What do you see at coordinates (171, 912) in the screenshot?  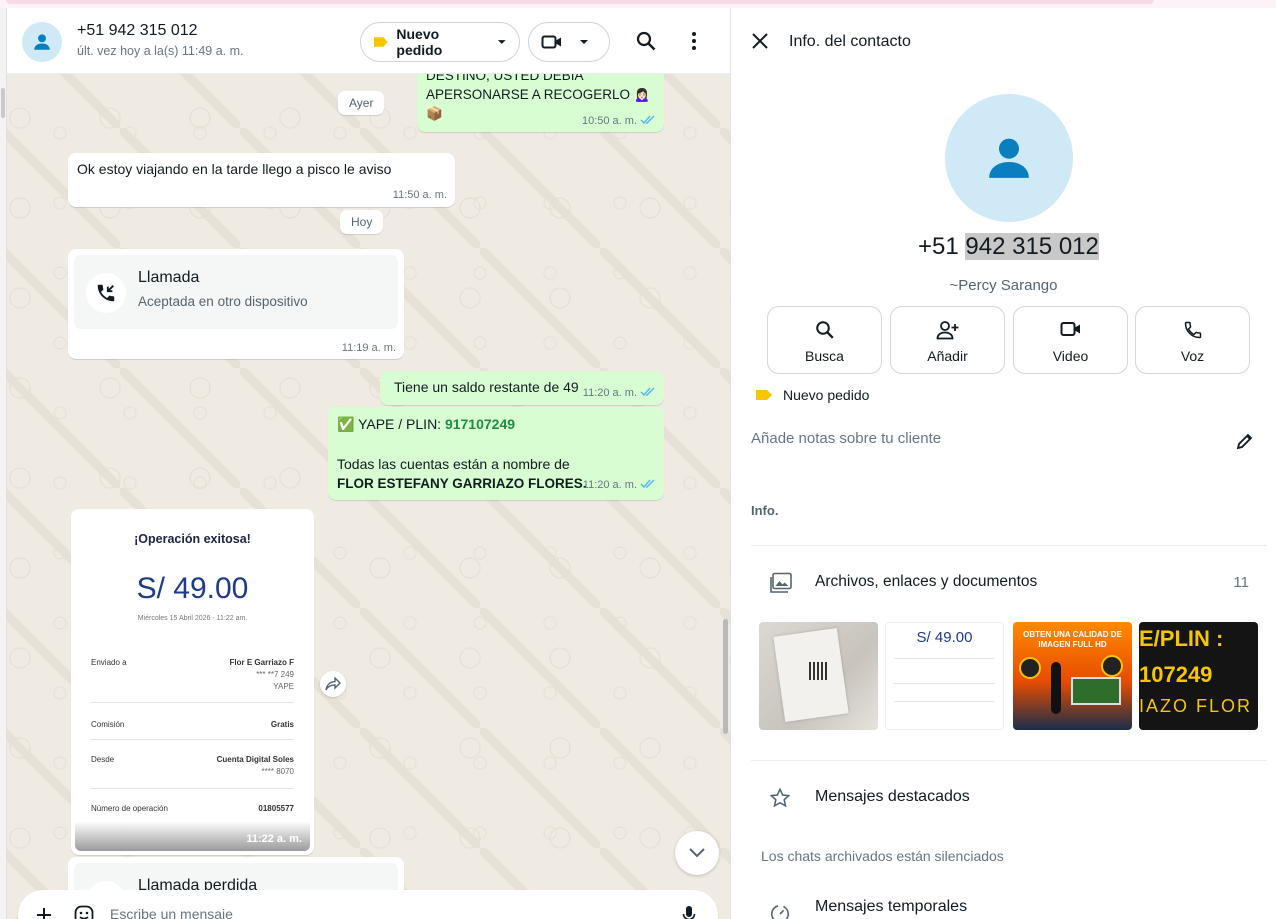 I see `message-input: Escribe un mensaje` at bounding box center [171, 912].